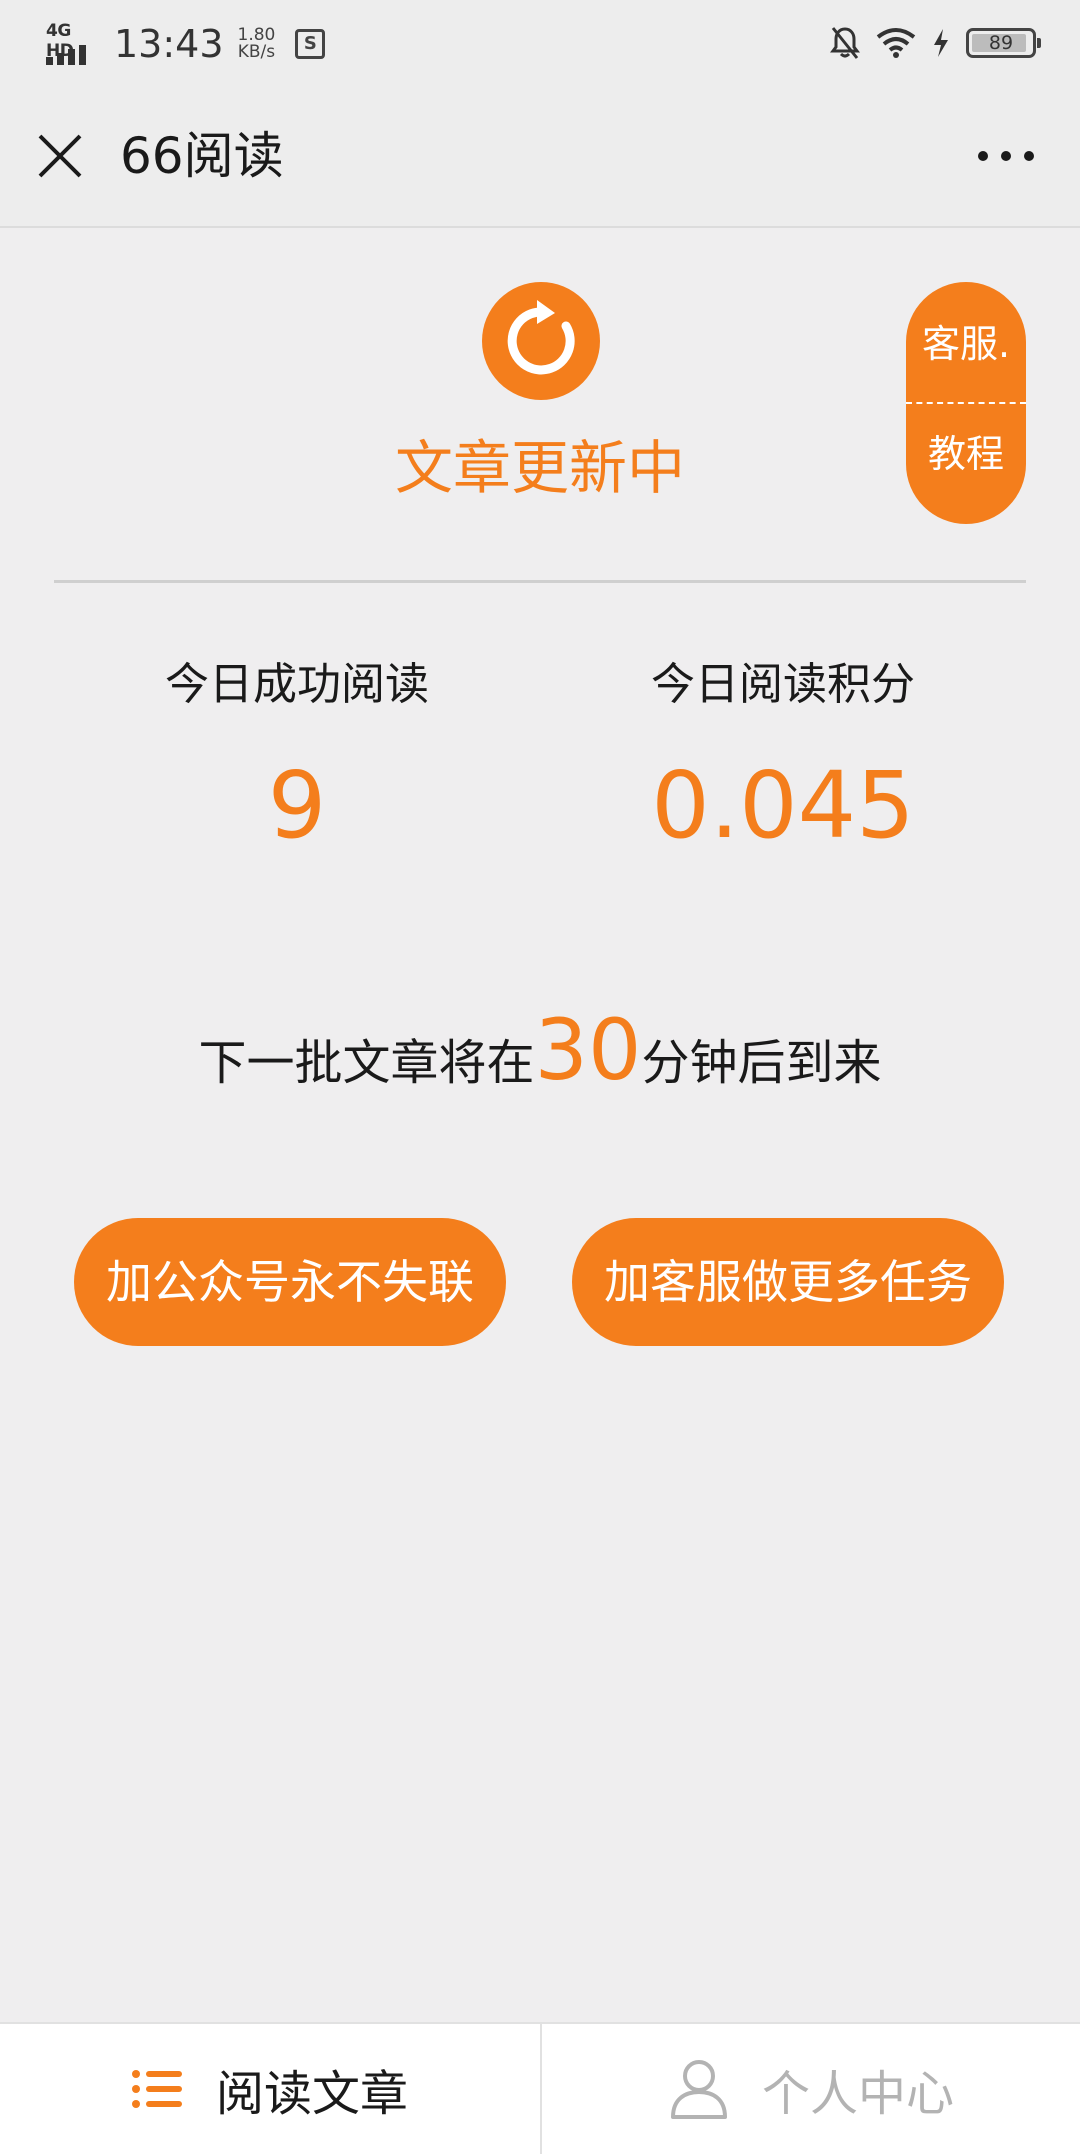 This screenshot has height=2154, width=1080. I want to click on charging-icon, so click(941, 43).